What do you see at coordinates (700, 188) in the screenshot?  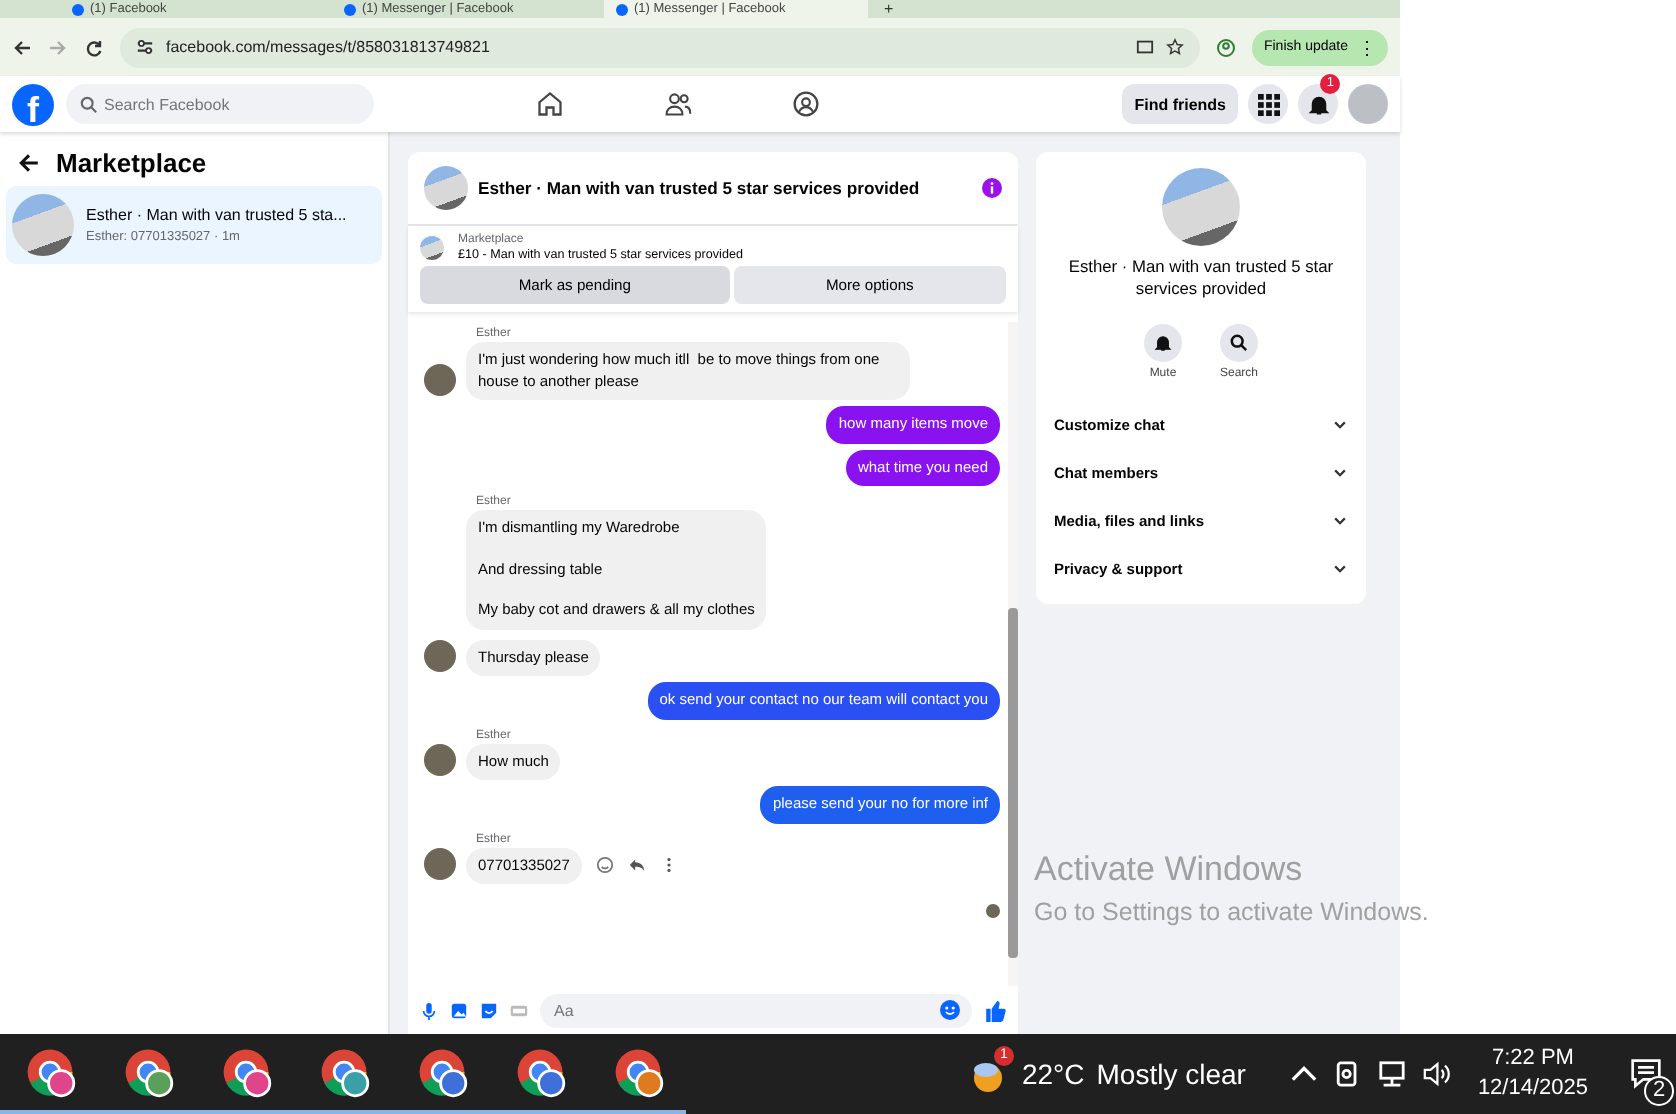 I see `chat-title: Esther · Man with van trusted 5 star services provided` at bounding box center [700, 188].